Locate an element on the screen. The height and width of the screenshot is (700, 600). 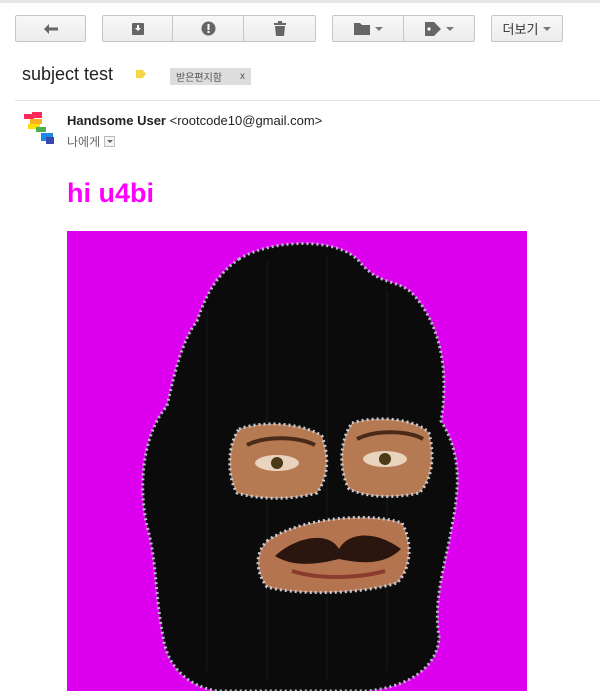
folder-icon is located at coordinates (361, 28).